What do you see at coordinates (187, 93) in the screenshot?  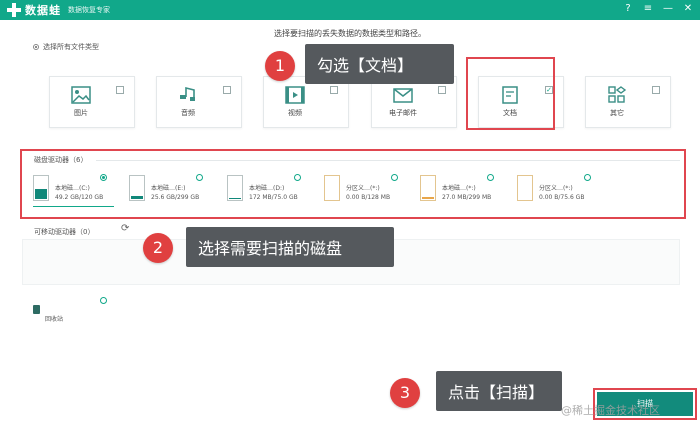 I see `music-icon` at bounding box center [187, 93].